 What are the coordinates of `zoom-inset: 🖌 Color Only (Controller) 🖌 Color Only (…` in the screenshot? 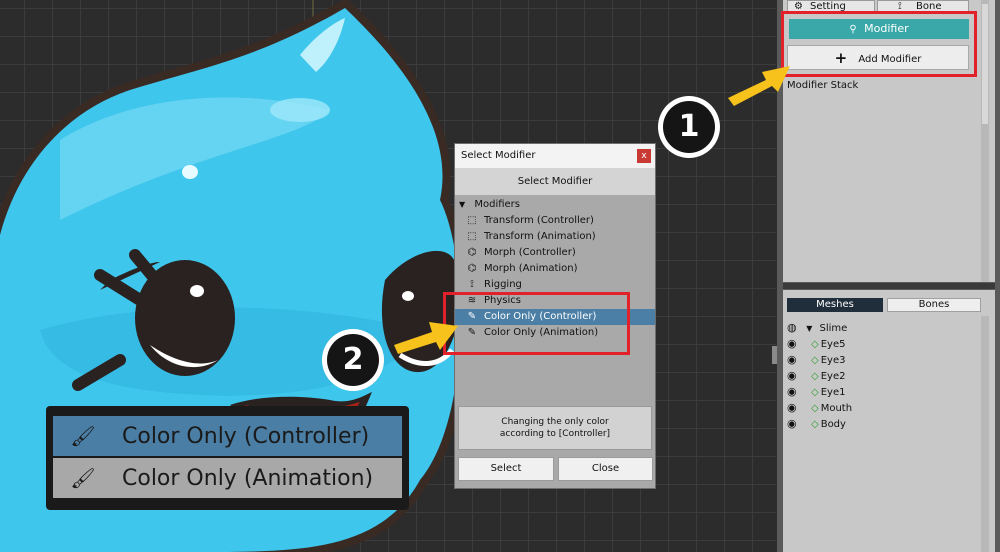 It's located at (227, 458).